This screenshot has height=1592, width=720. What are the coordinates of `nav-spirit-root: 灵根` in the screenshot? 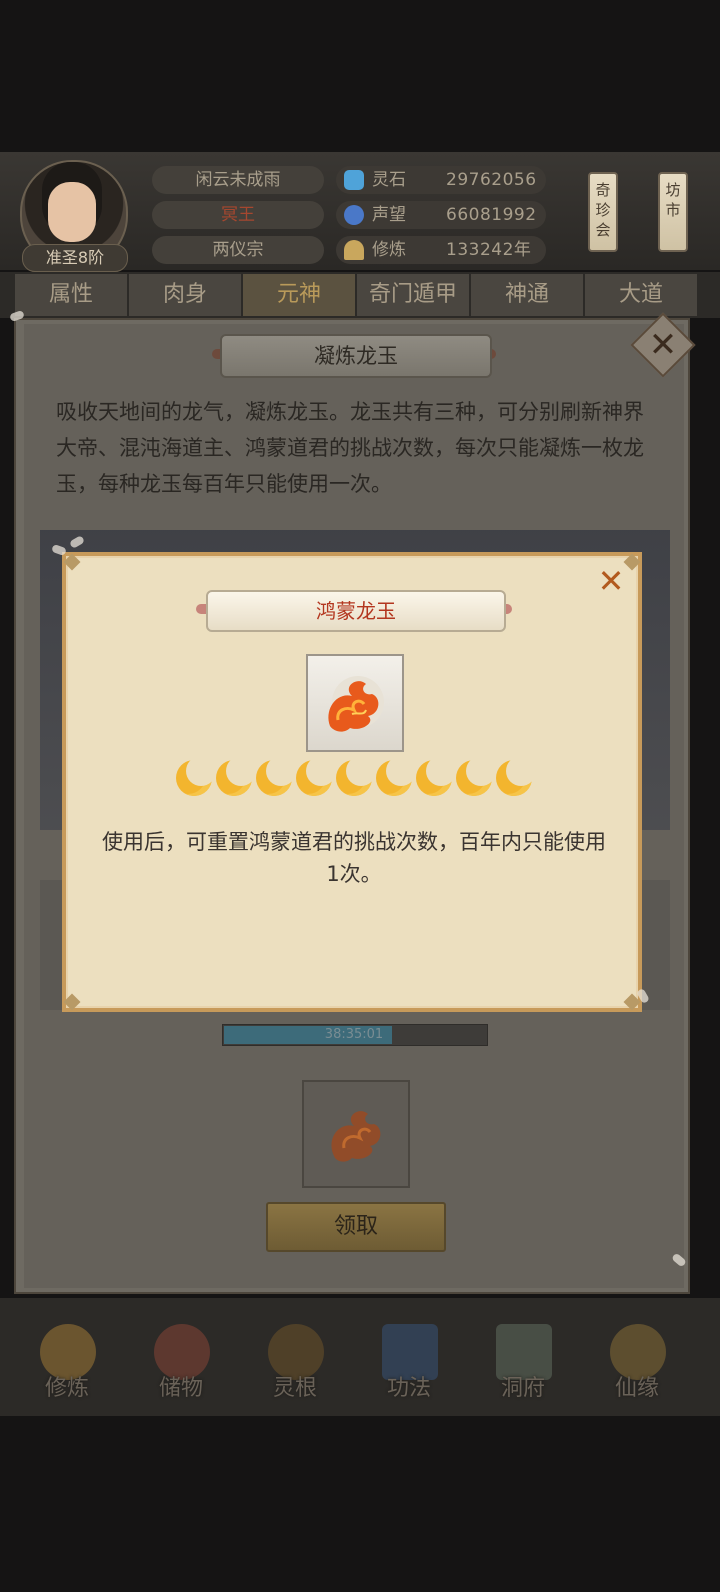 It's located at (295, 1360).